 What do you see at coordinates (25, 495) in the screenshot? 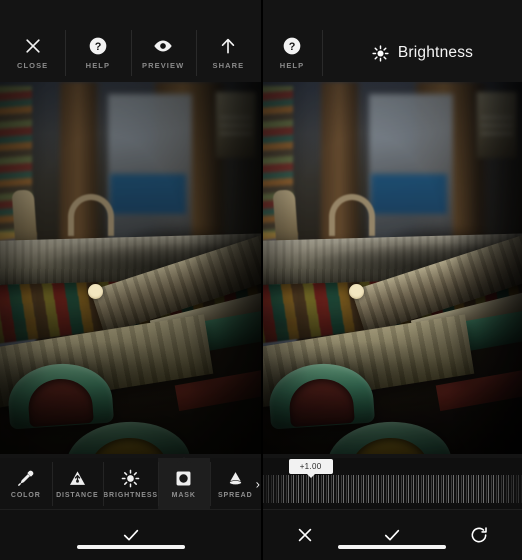
I see `tool-color-label: COLOR` at bounding box center [25, 495].